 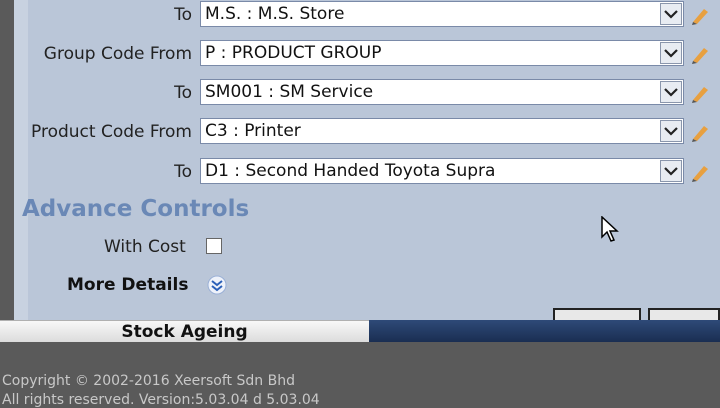 I want to click on more-details-label: More Details, so click(x=127, y=285).